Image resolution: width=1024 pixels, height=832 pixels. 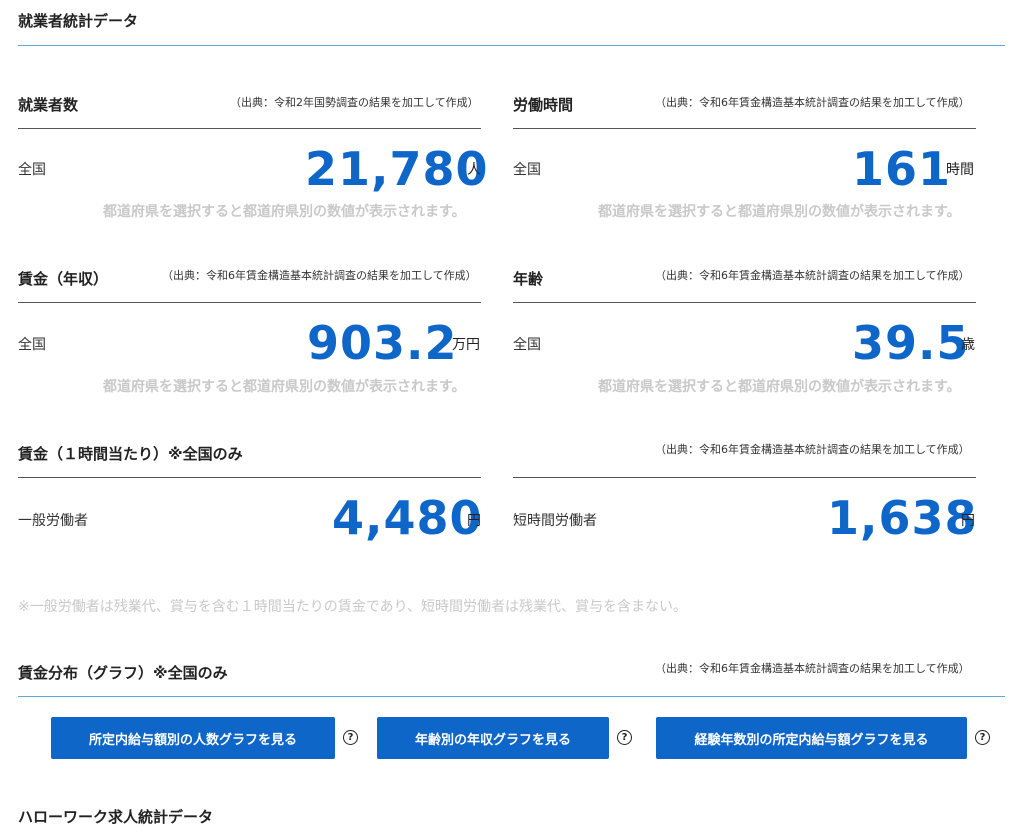 What do you see at coordinates (130, 454) in the screenshot?
I see `hourly-title: 賃金（１時間当たり）※全国のみ` at bounding box center [130, 454].